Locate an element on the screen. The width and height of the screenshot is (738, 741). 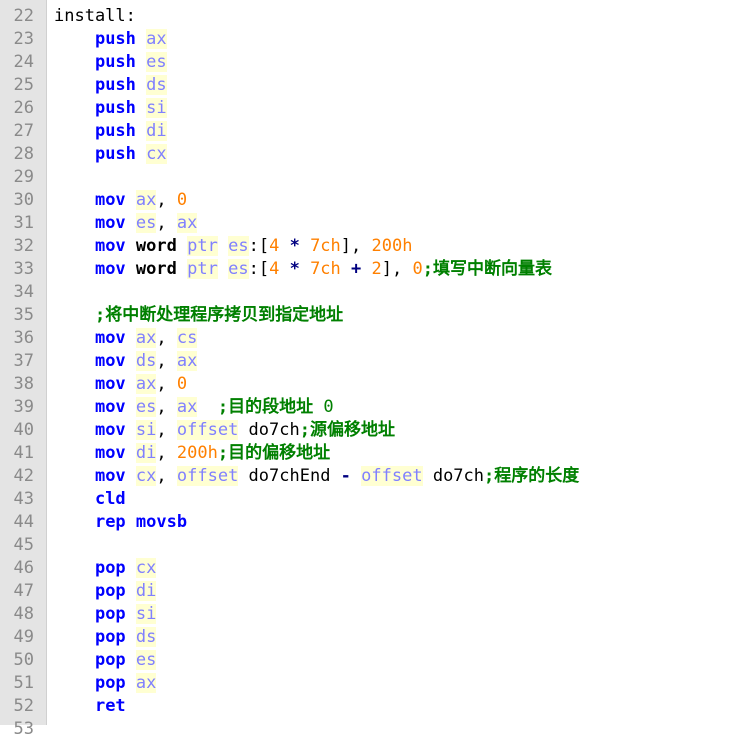
line-number: 24 is located at coordinates (23, 62).